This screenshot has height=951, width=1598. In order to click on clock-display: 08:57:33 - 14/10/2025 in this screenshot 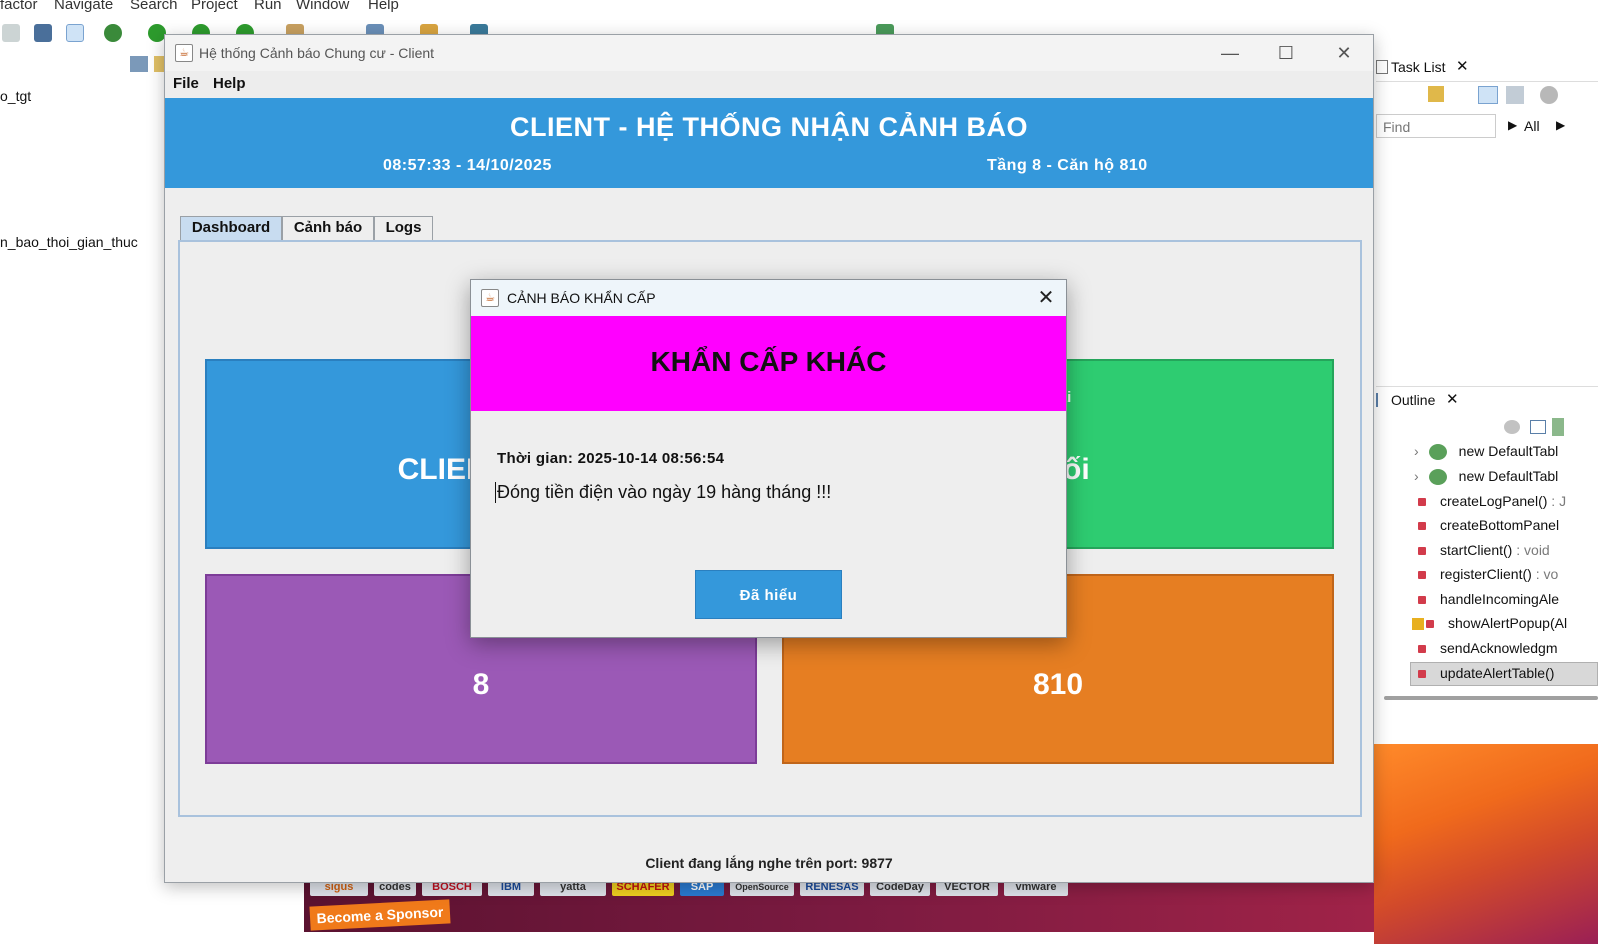, I will do `click(467, 165)`.